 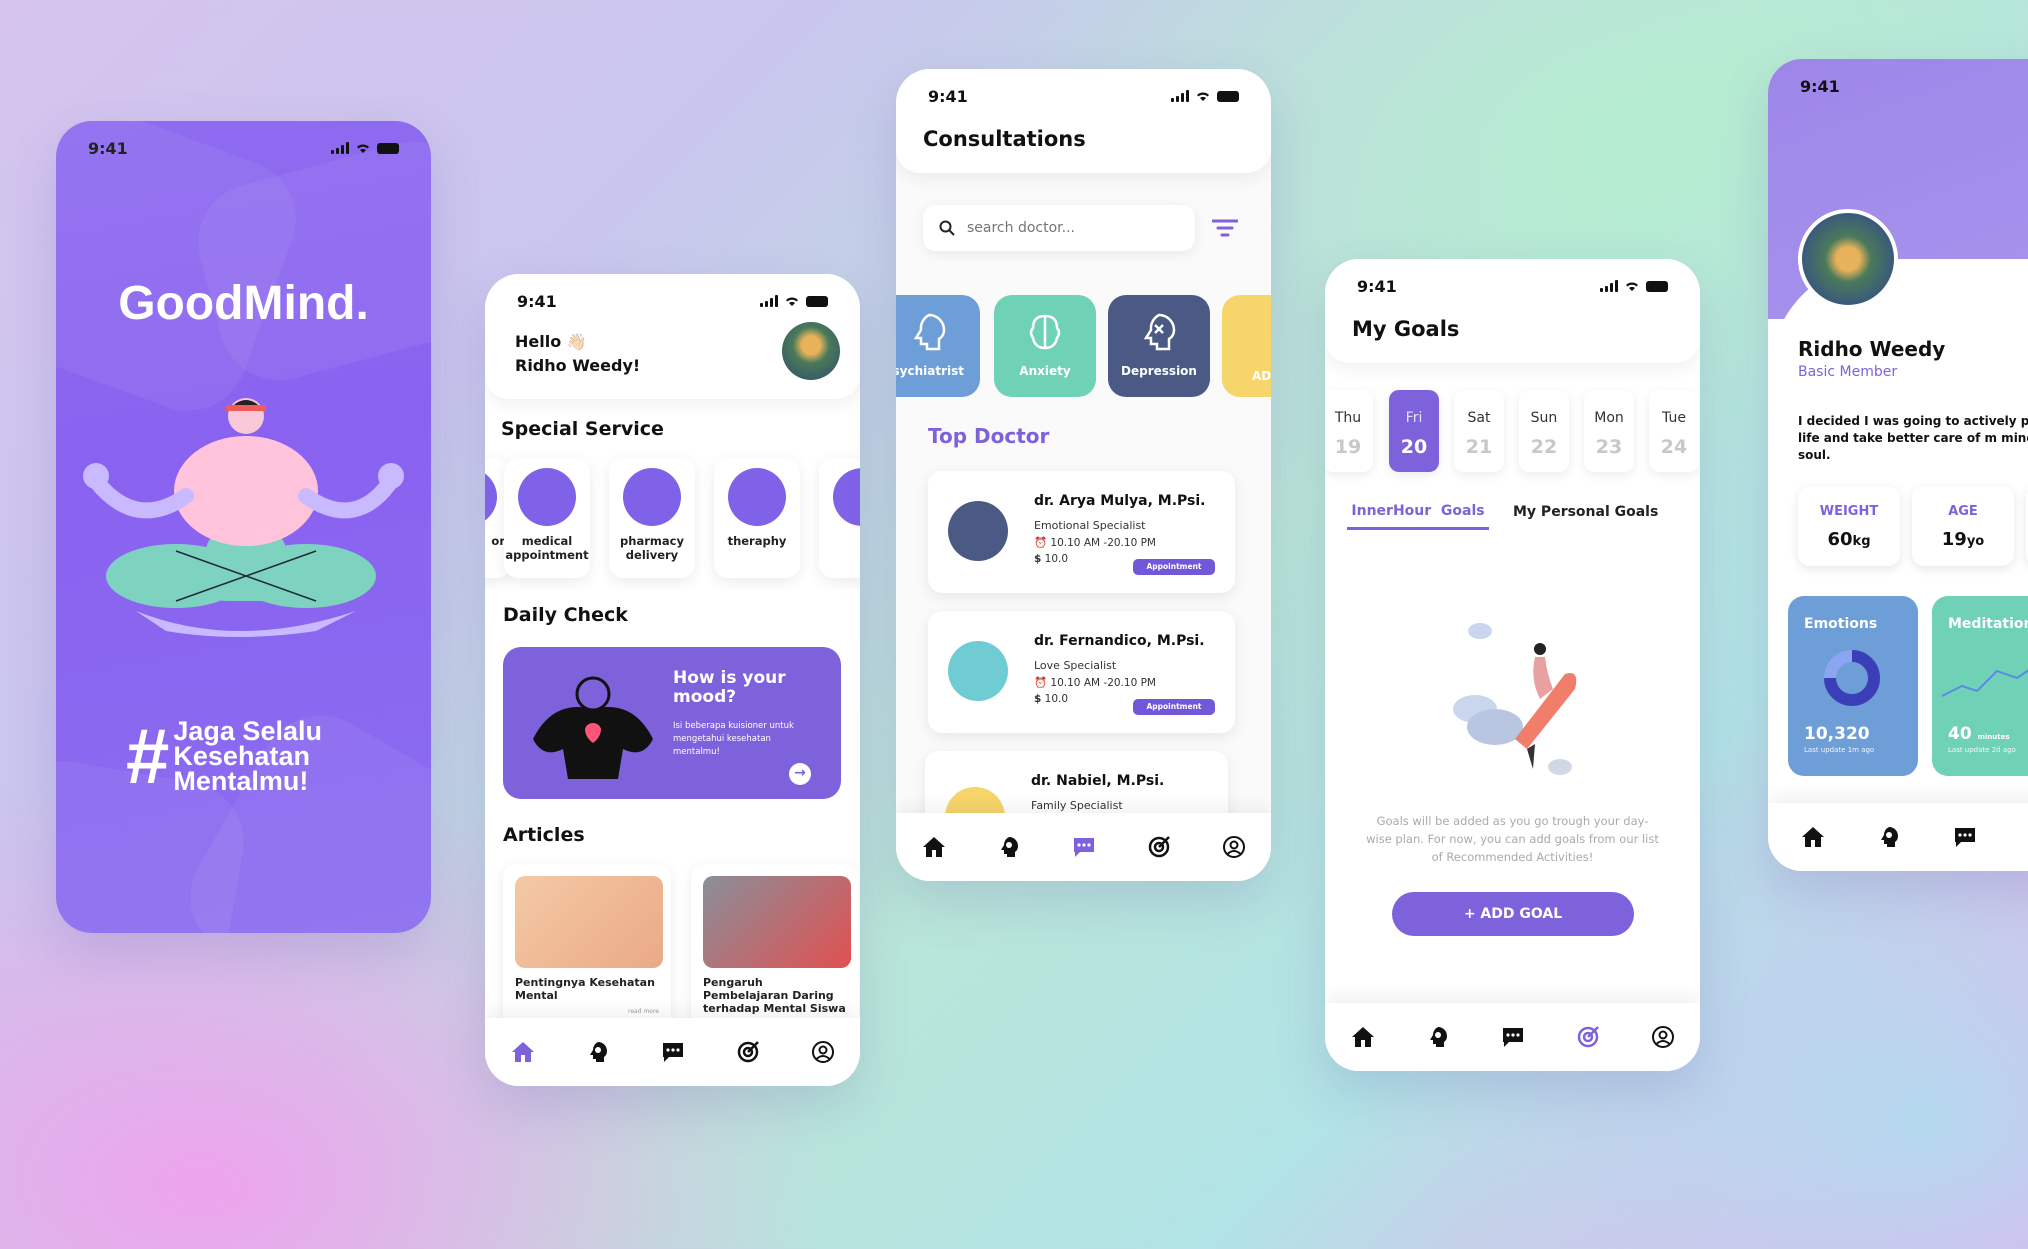 What do you see at coordinates (1418, 516) in the screenshot?
I see `tab-innerhour-goals: InnerHour Goals` at bounding box center [1418, 516].